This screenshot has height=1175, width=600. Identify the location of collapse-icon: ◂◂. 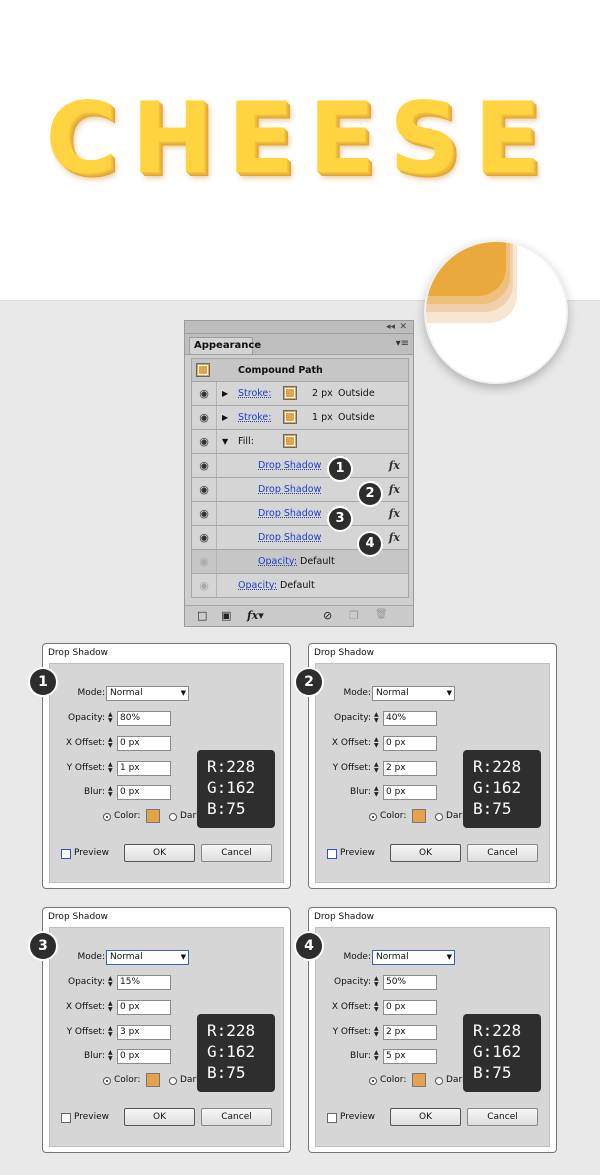
(390, 327).